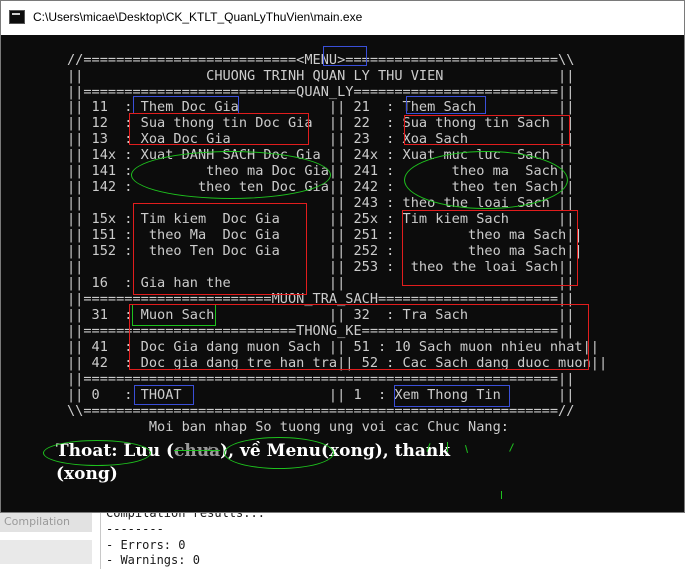 The height and width of the screenshot is (569, 685). What do you see at coordinates (146, 545) in the screenshot?
I see `compile-errors: - Errors: 0` at bounding box center [146, 545].